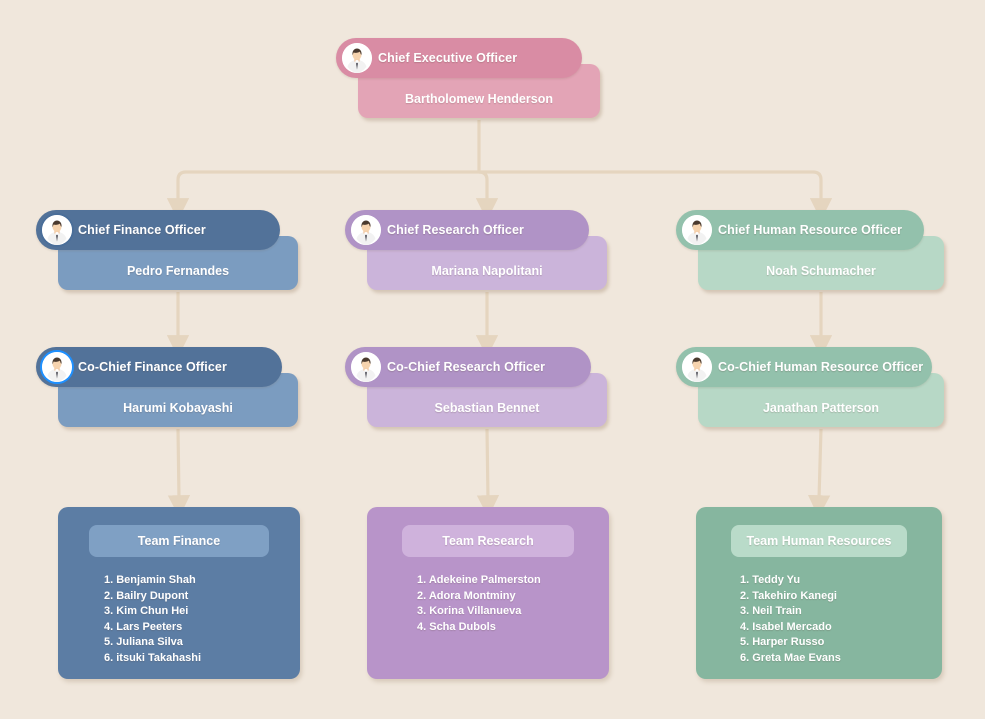  Describe the element at coordinates (146, 611) in the screenshot. I see `team-member: 3. Kim Chun Hei` at that location.